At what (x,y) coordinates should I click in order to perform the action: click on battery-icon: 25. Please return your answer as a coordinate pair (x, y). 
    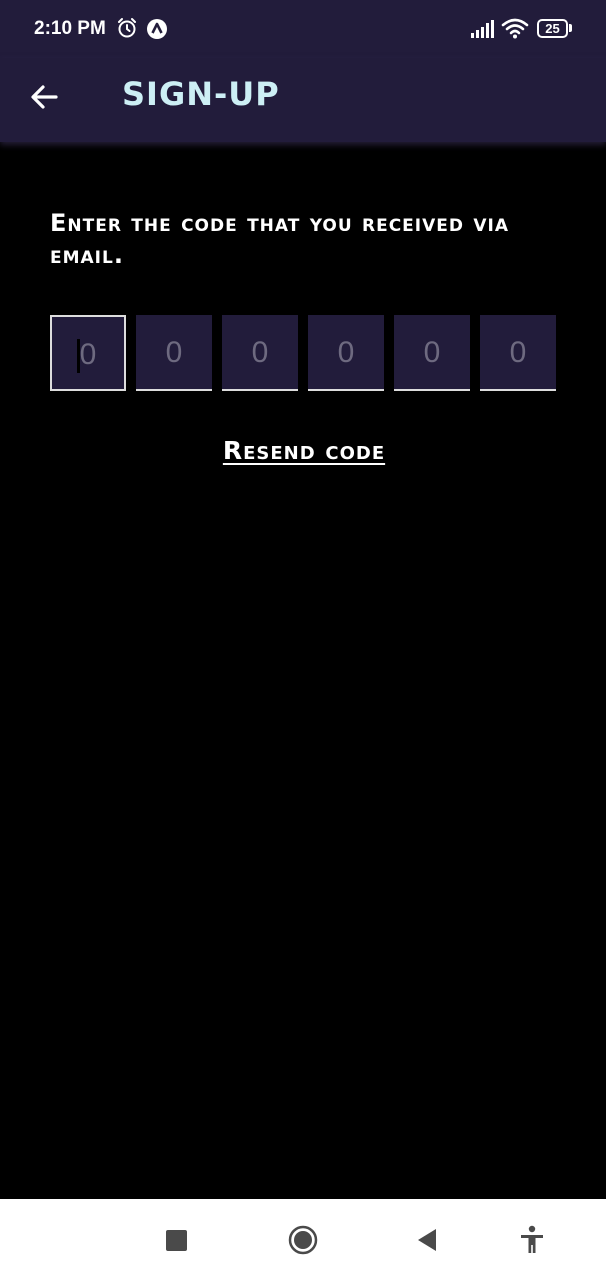
    Looking at the image, I should click on (552, 28).